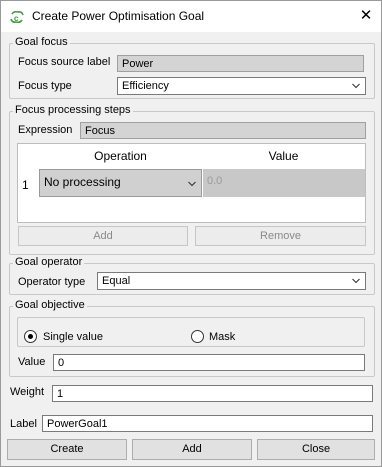 This screenshot has width=382, height=467. What do you see at coordinates (222, 337) in the screenshot?
I see `mask-label: Mask` at bounding box center [222, 337].